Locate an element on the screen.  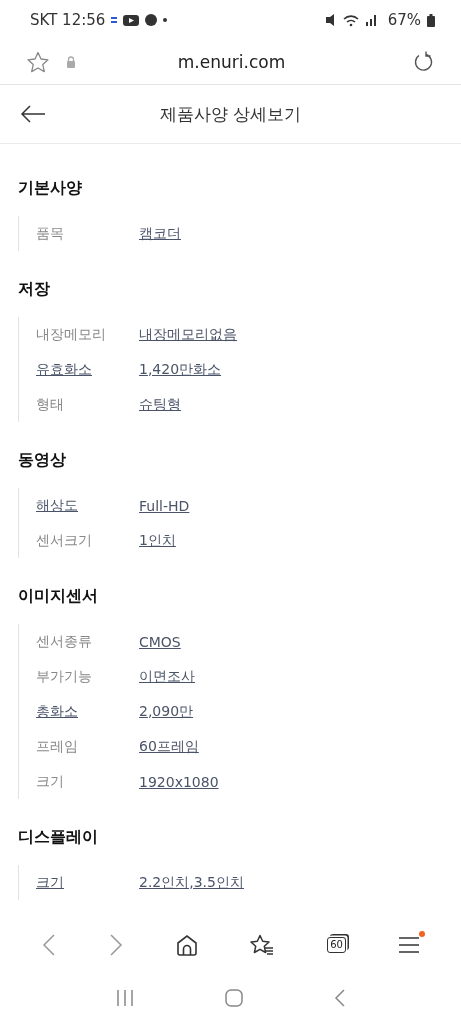
section-title: 동영상 is located at coordinates (42, 460).